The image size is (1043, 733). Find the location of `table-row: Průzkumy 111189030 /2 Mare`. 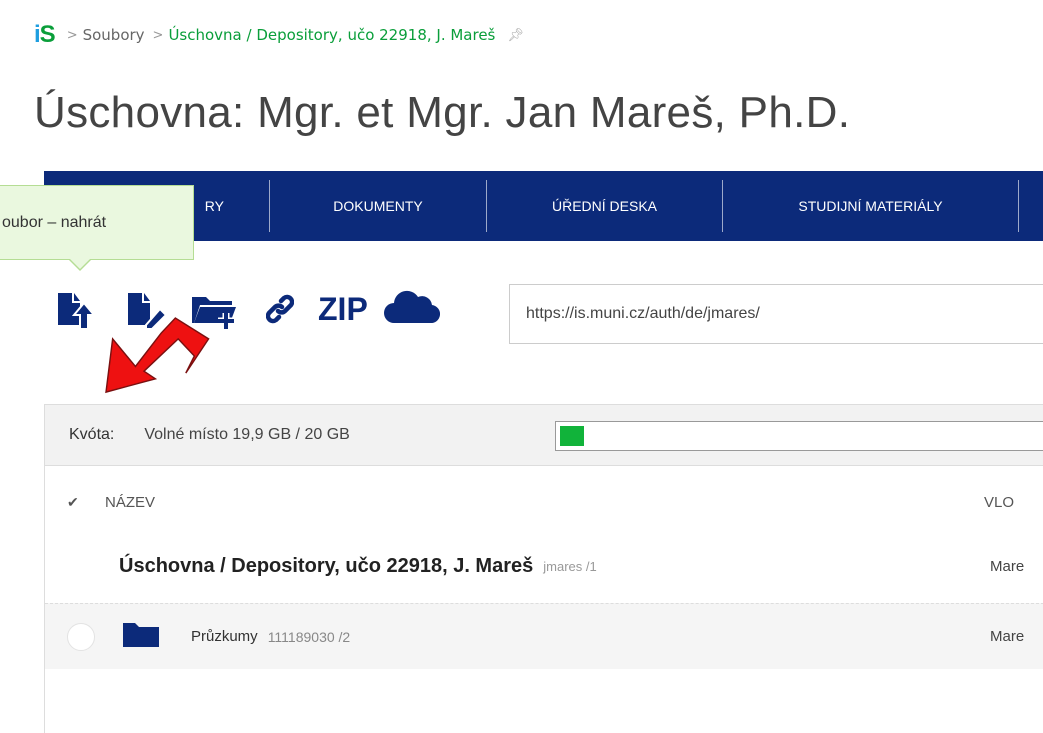

table-row: Průzkumy 111189030 /2 Mare is located at coordinates (544, 636).